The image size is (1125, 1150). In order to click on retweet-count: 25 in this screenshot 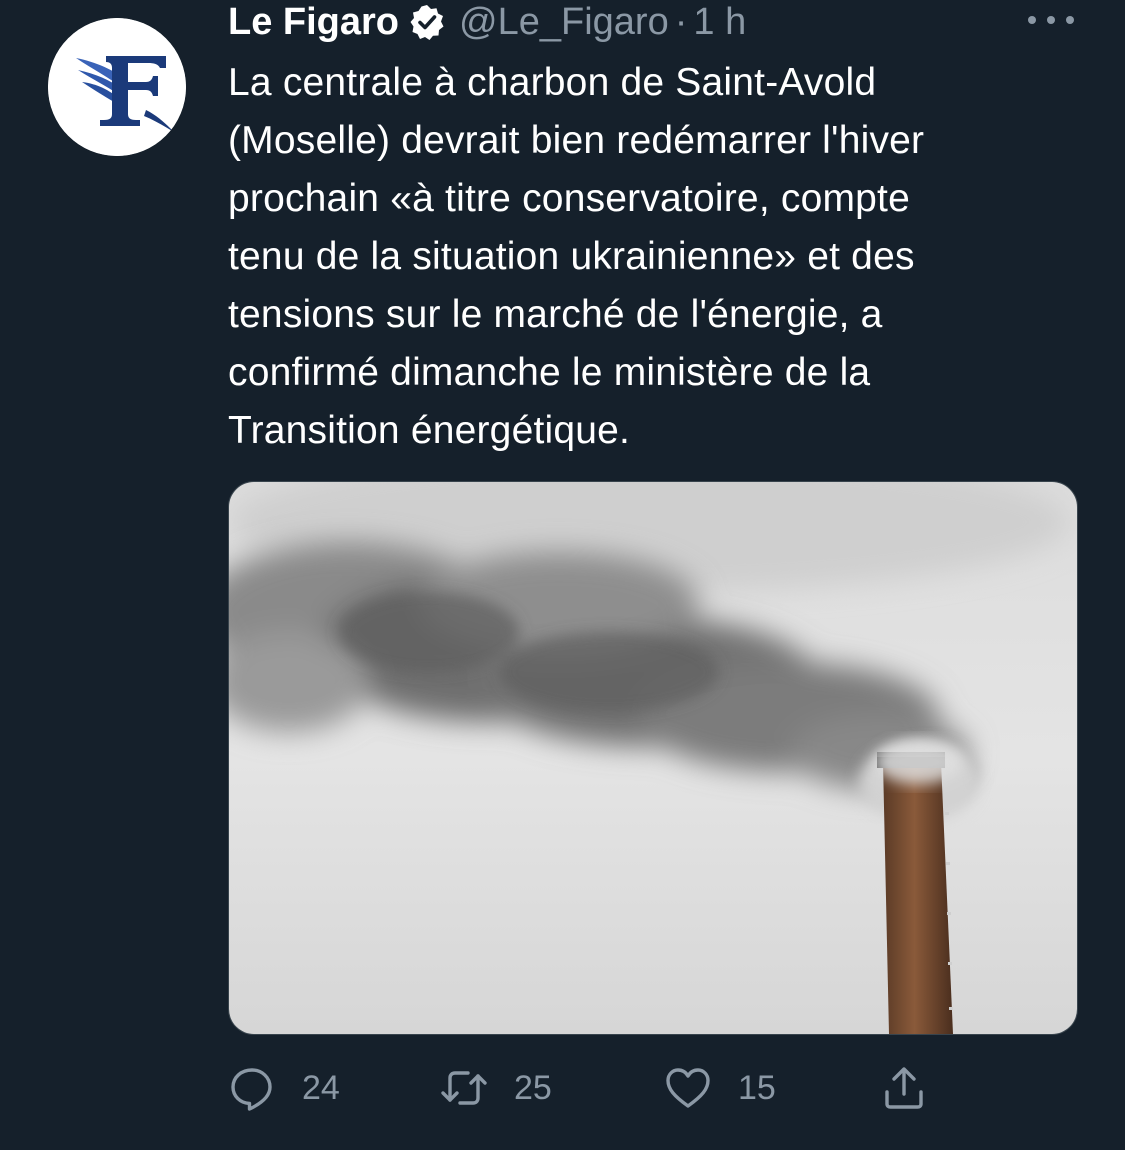, I will do `click(533, 1087)`.